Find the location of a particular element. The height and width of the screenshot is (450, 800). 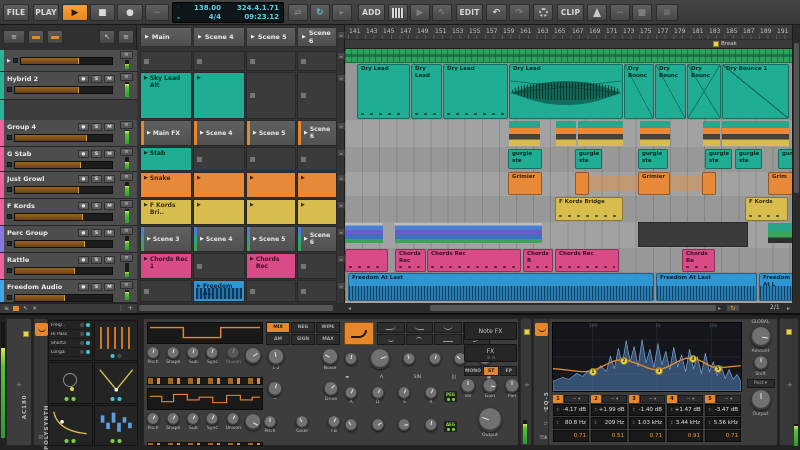

osc1-knob: Sync is located at coordinates (212, 356).